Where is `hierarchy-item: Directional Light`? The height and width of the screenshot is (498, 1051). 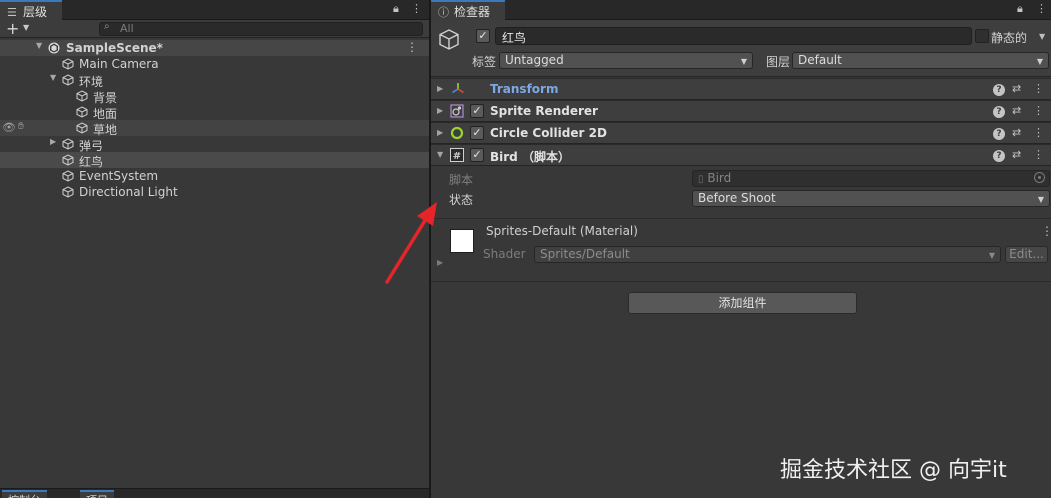 hierarchy-item: Directional Light is located at coordinates (214, 192).